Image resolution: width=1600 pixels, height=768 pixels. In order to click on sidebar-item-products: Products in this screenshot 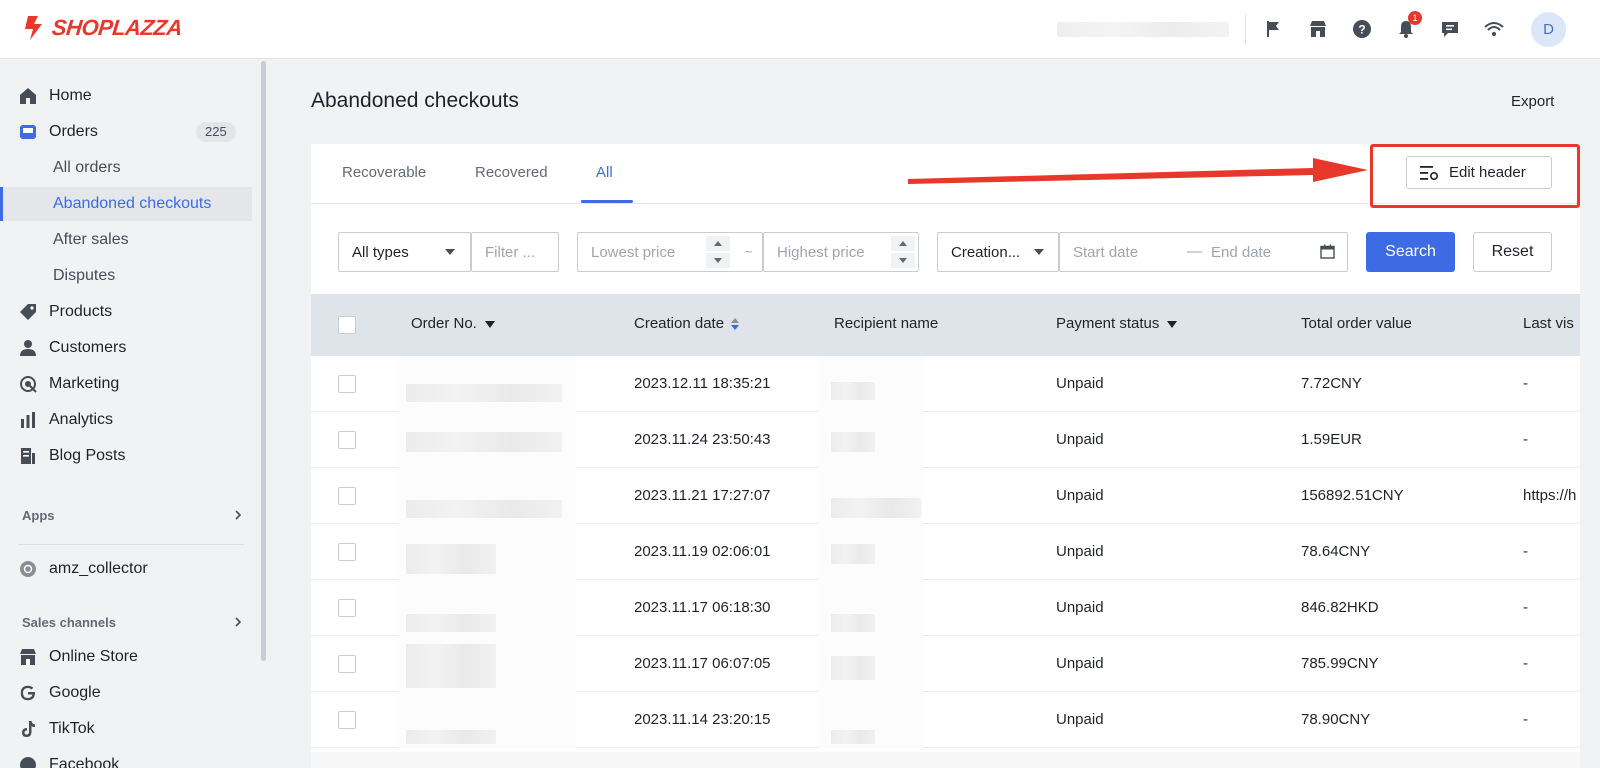, I will do `click(126, 312)`.